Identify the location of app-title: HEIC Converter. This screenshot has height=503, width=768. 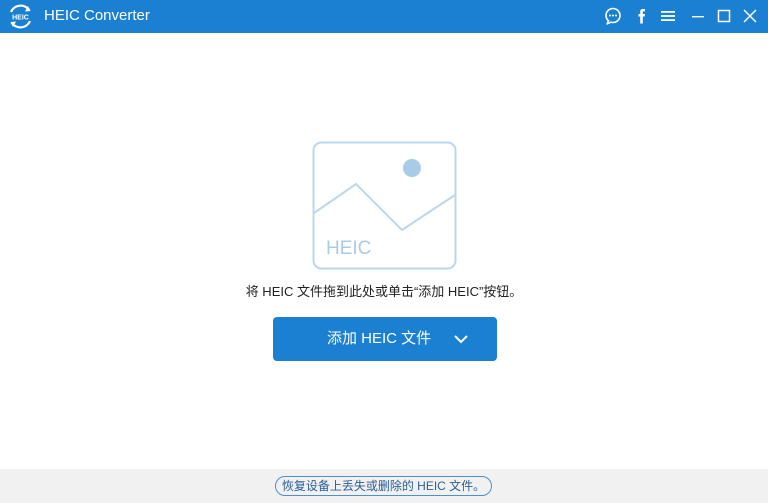
(97, 15).